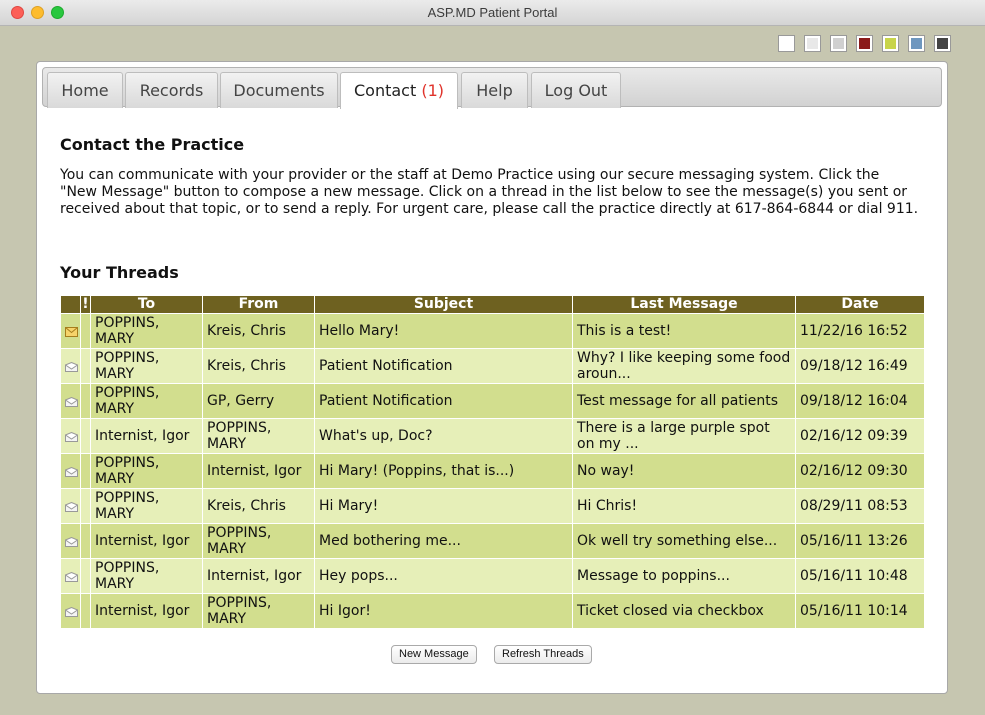 This screenshot has height=715, width=985. I want to click on thread-subject: Hi Igor!, so click(443, 611).